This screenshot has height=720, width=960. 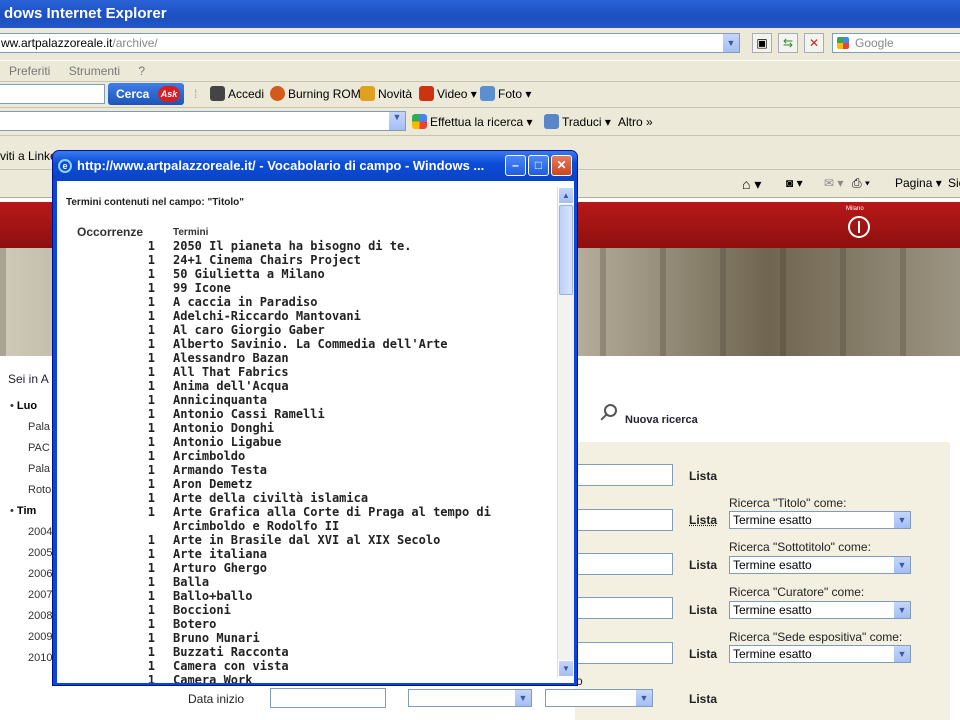 I want to click on term-link: Arte in Brasile dal XVI al XIX Secolo, so click(x=358, y=540).